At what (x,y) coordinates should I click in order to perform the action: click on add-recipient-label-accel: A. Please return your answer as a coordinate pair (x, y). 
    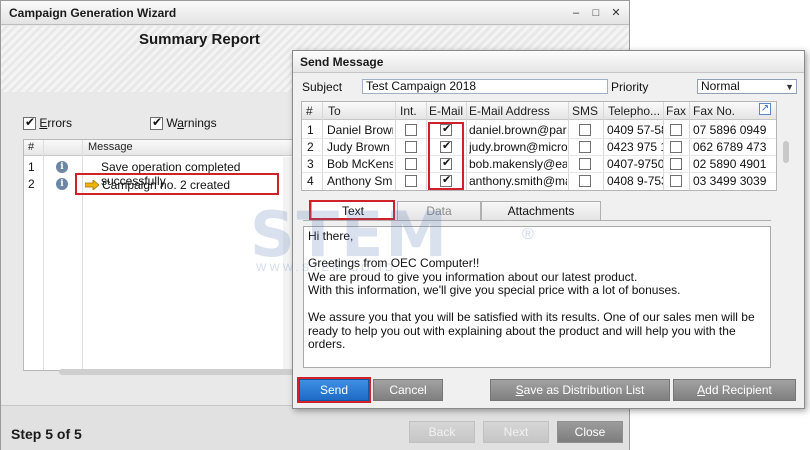
    Looking at the image, I should click on (701, 390).